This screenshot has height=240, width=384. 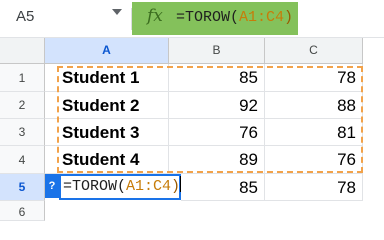 I want to click on column-header-a: A, so click(x=107, y=51).